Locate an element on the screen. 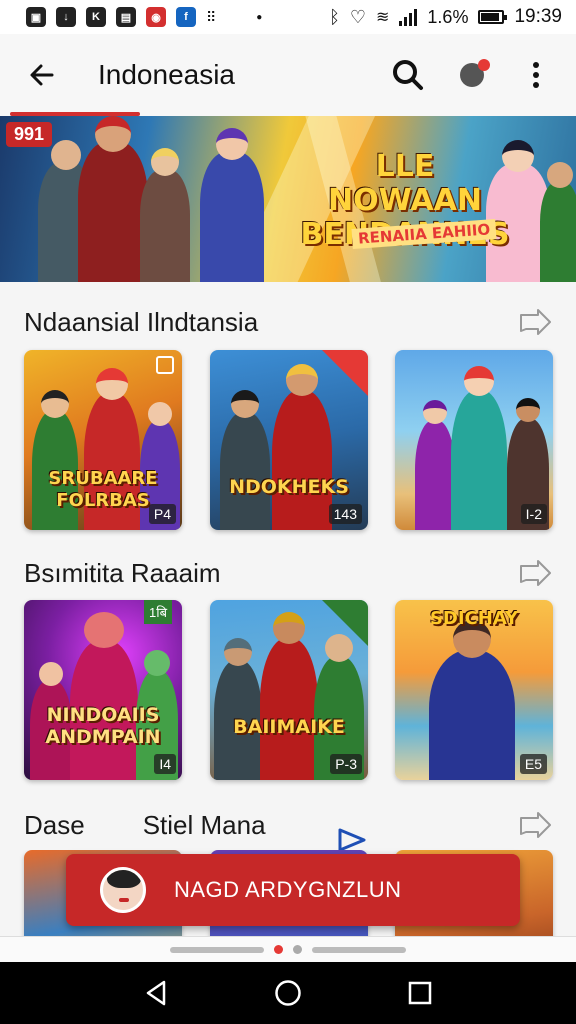 This screenshot has width=576, height=1024. banner-badge: 991 is located at coordinates (29, 134).